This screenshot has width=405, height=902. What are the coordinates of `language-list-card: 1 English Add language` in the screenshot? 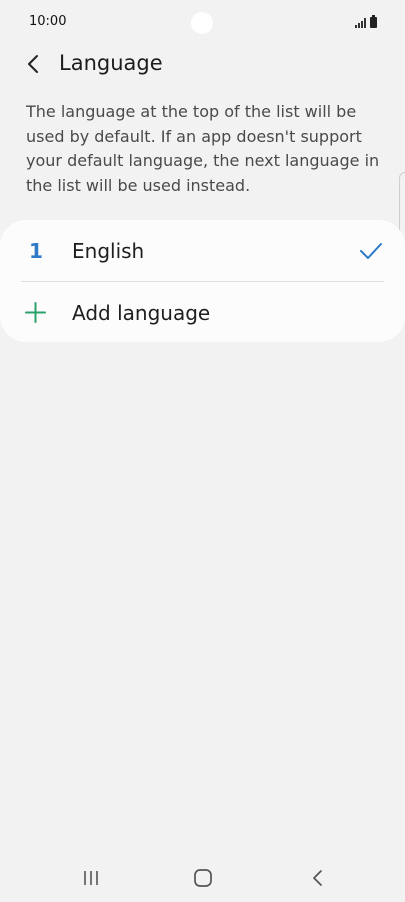 It's located at (202, 281).